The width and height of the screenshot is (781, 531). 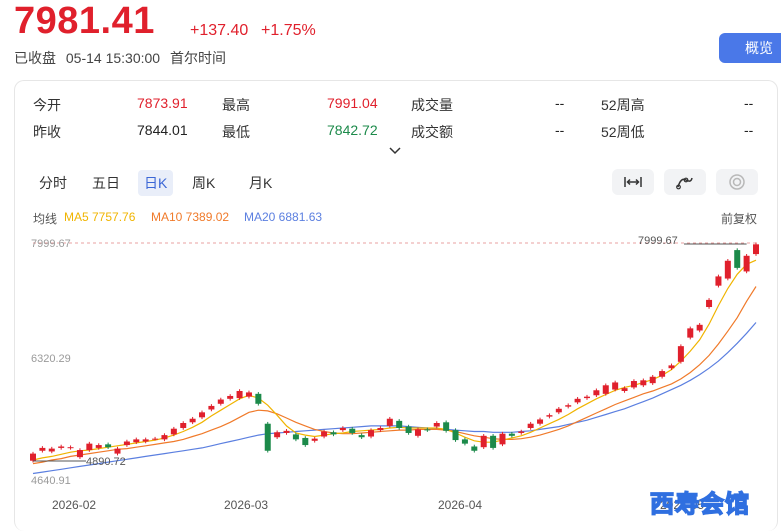 I want to click on min-price-marker: 4890.72, so click(x=106, y=462).